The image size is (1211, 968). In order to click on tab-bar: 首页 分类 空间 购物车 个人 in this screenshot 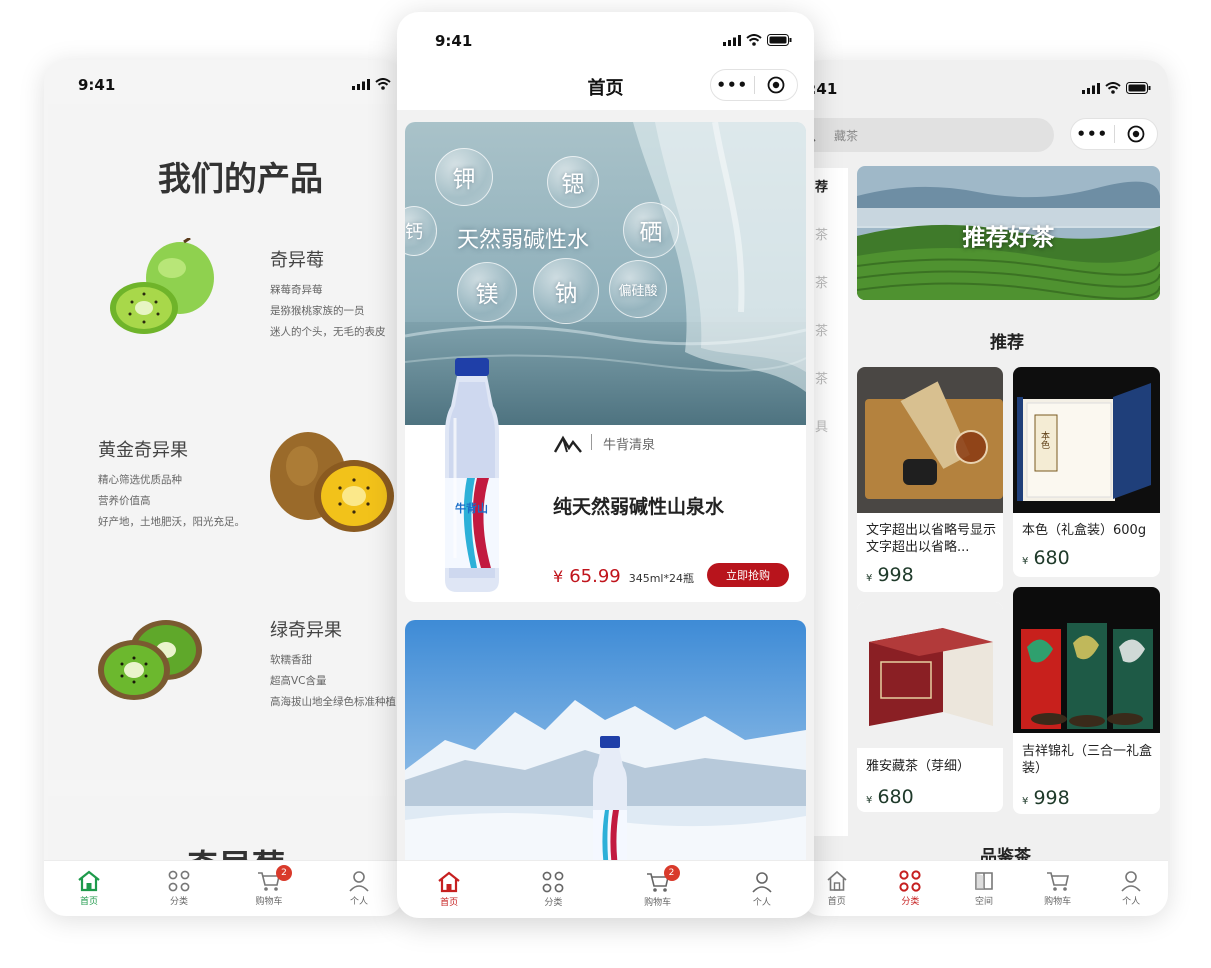, I will do `click(984, 888)`.